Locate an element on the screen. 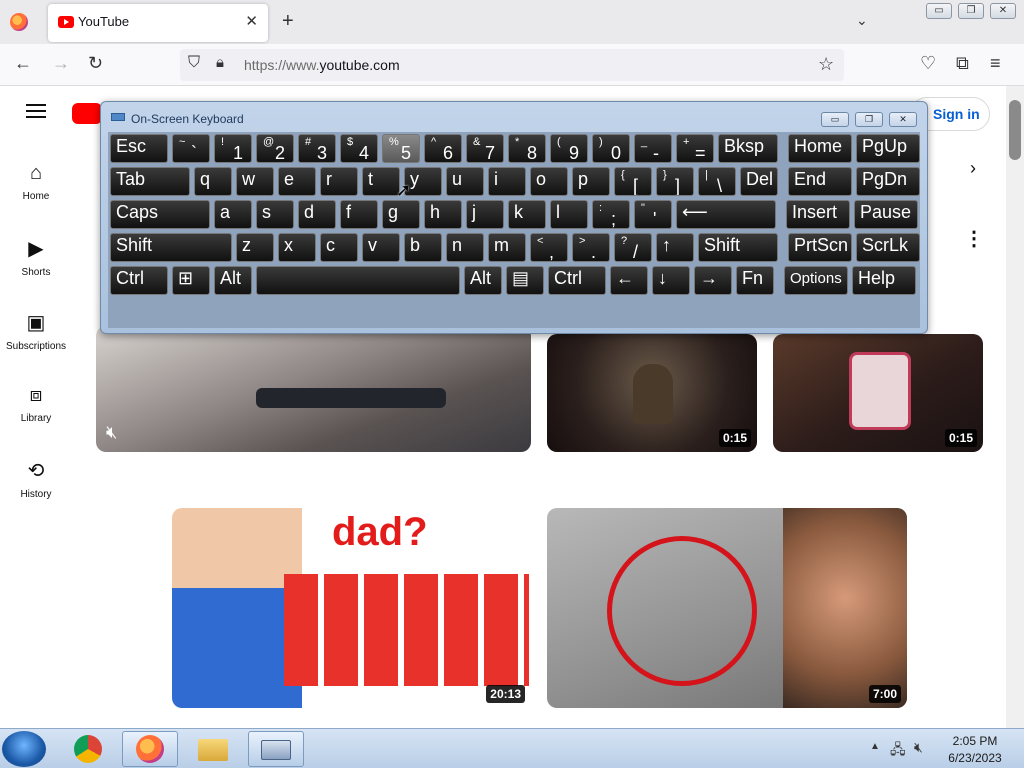 The height and width of the screenshot is (768, 1024). video-thumbnail: 🔇︎ is located at coordinates (313, 389).